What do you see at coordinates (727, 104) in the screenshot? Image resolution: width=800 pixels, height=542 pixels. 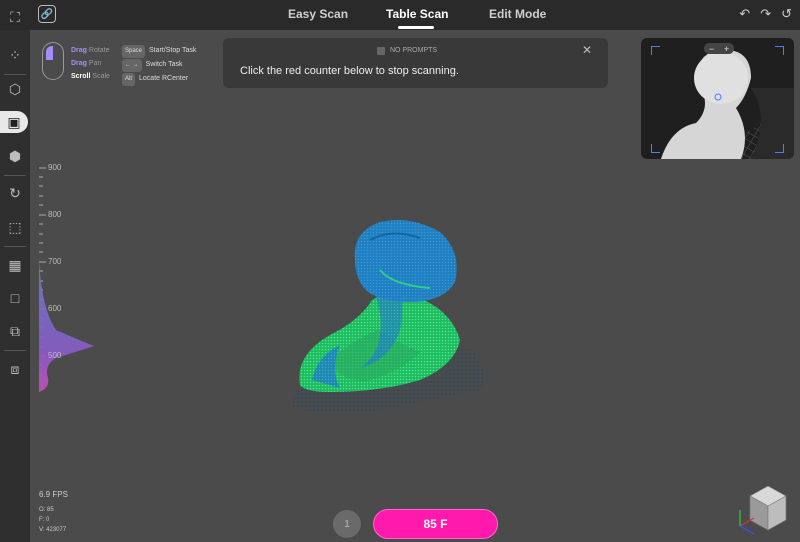 I see `preview-image` at bounding box center [727, 104].